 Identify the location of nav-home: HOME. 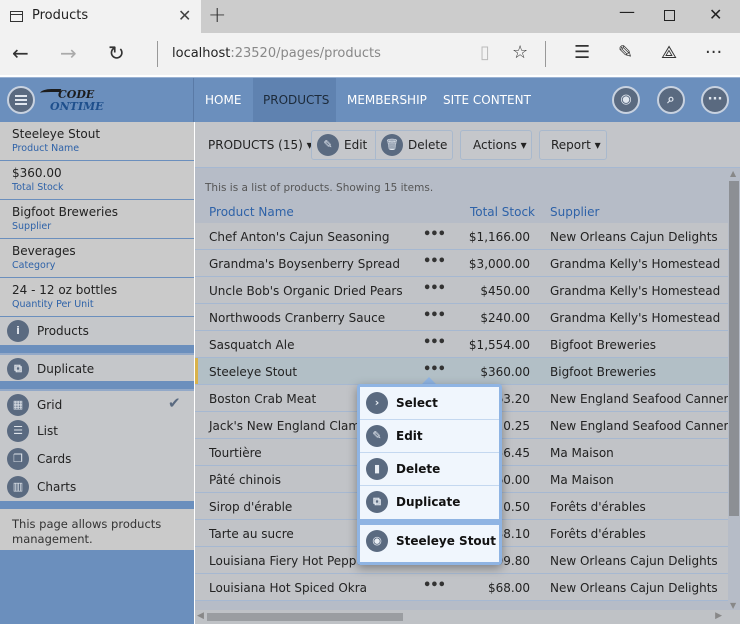
(223, 100).